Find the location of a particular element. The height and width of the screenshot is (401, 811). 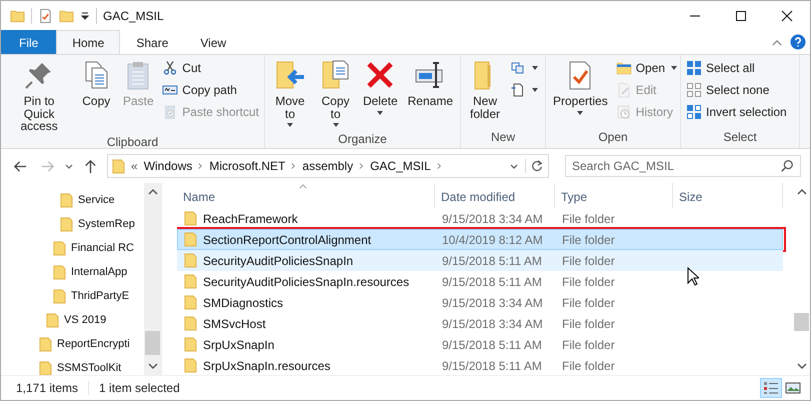

tree-item: SystemRep is located at coordinates (106, 224).